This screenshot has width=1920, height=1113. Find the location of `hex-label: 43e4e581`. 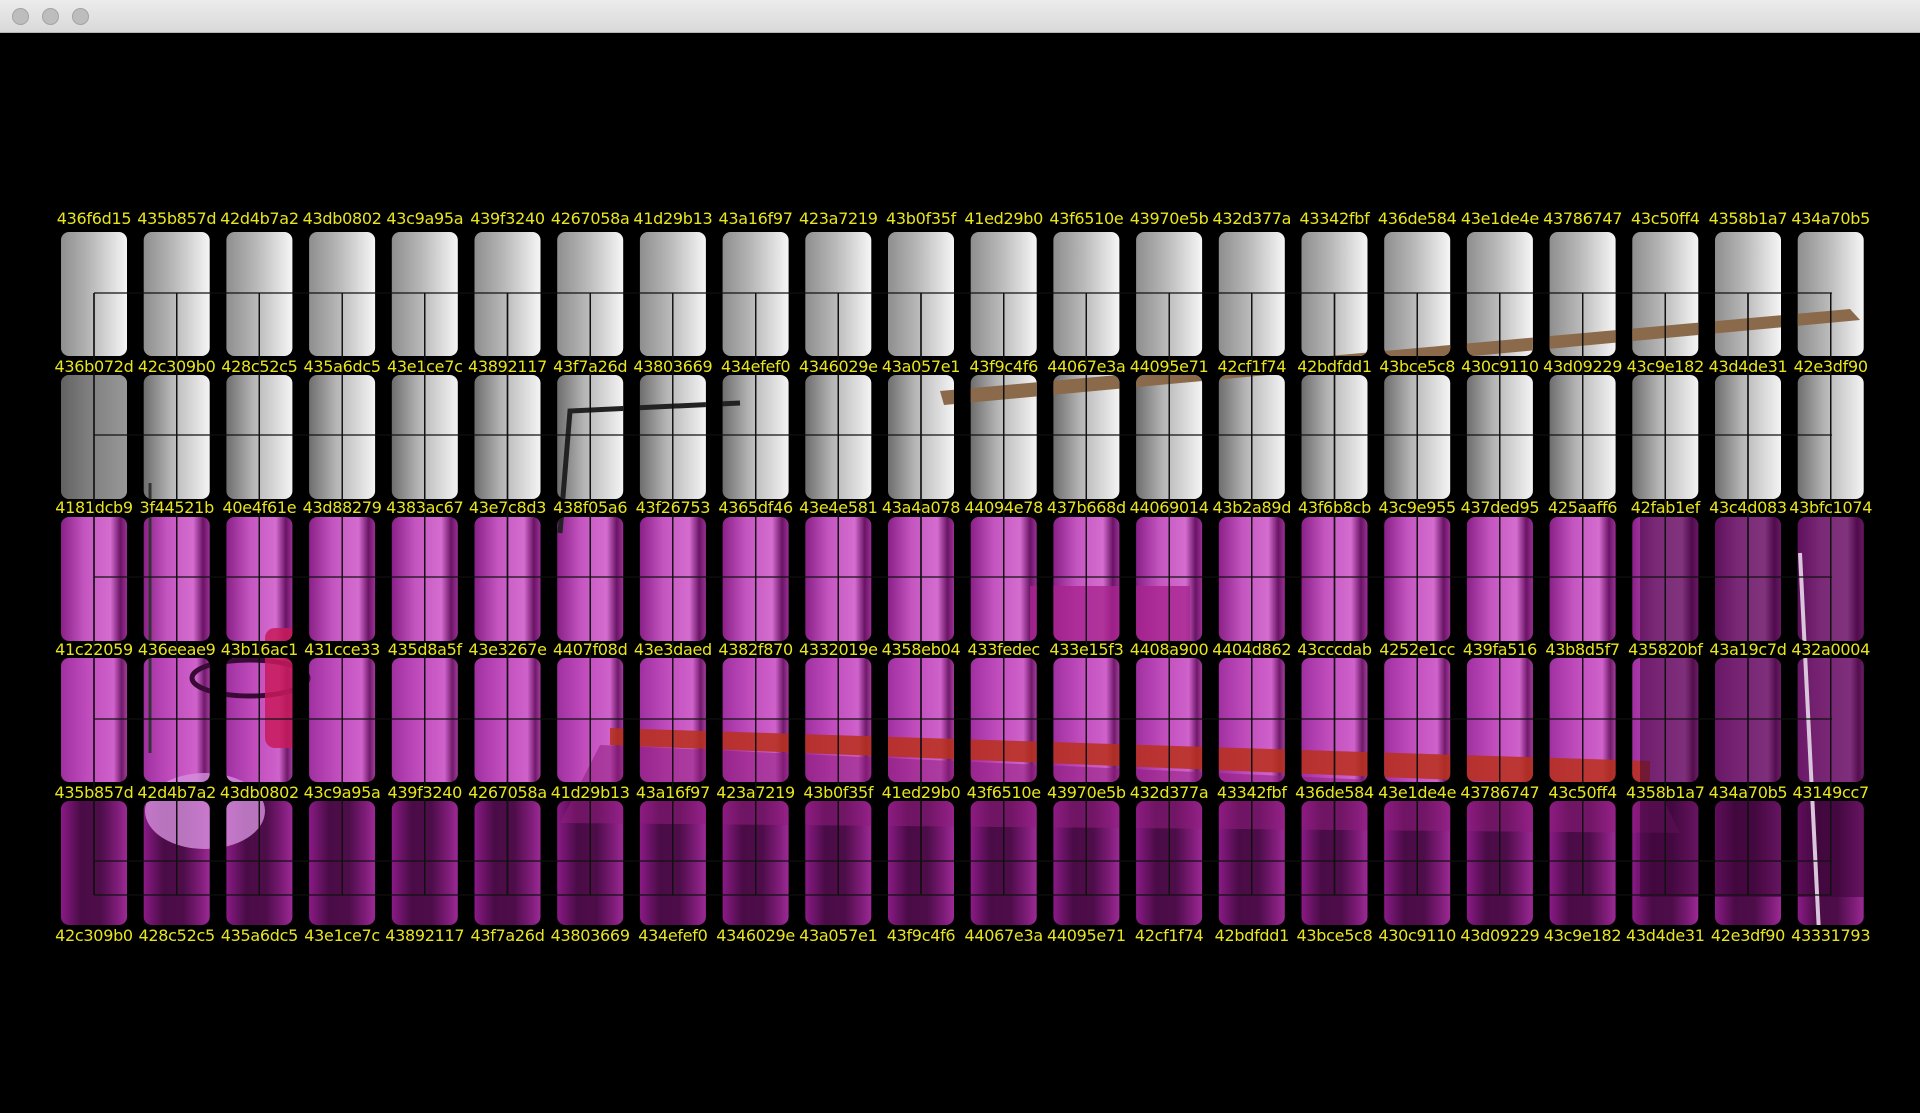

hex-label: 43e4e581 is located at coordinates (838, 508).